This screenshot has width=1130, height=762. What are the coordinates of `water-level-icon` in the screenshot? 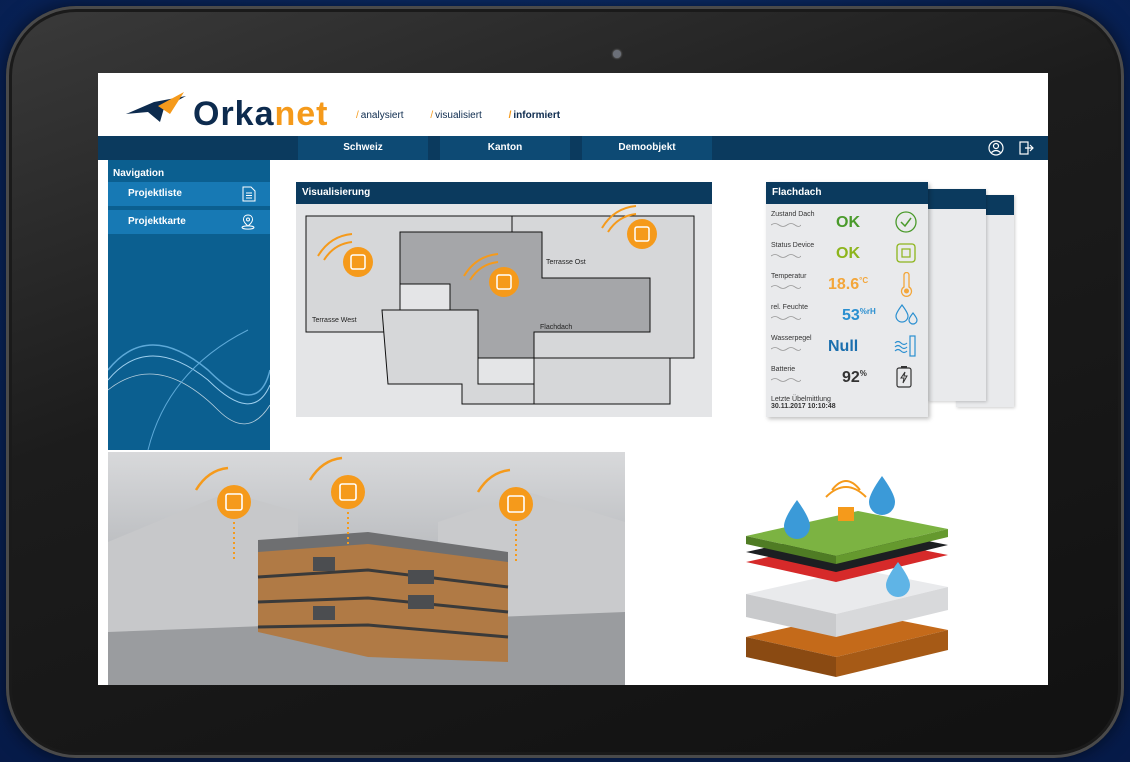 It's located at (905, 346).